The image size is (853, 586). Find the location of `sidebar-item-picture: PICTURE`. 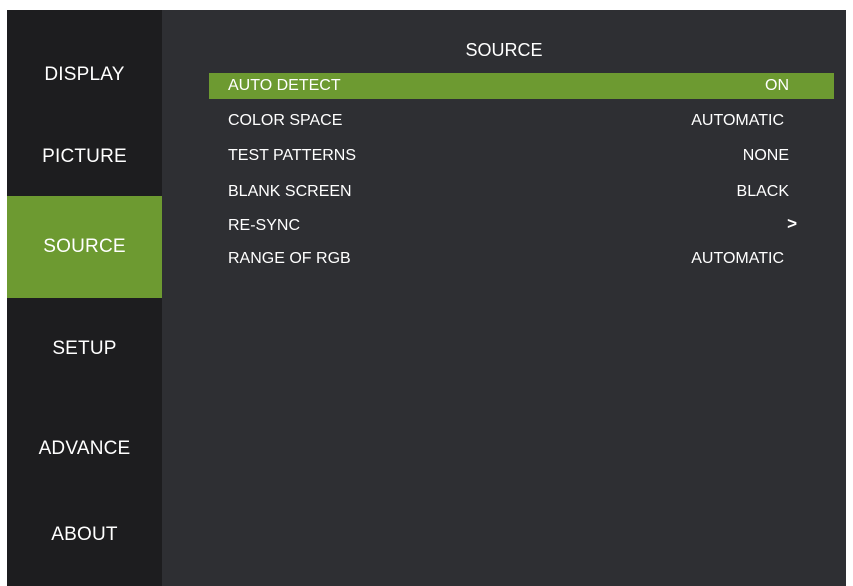

sidebar-item-picture: PICTURE is located at coordinates (84, 157).